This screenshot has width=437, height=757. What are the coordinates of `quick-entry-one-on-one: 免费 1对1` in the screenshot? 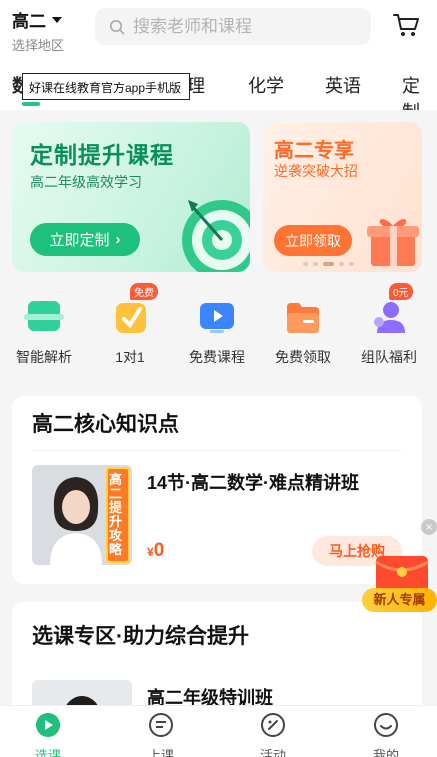 It's located at (130, 325).